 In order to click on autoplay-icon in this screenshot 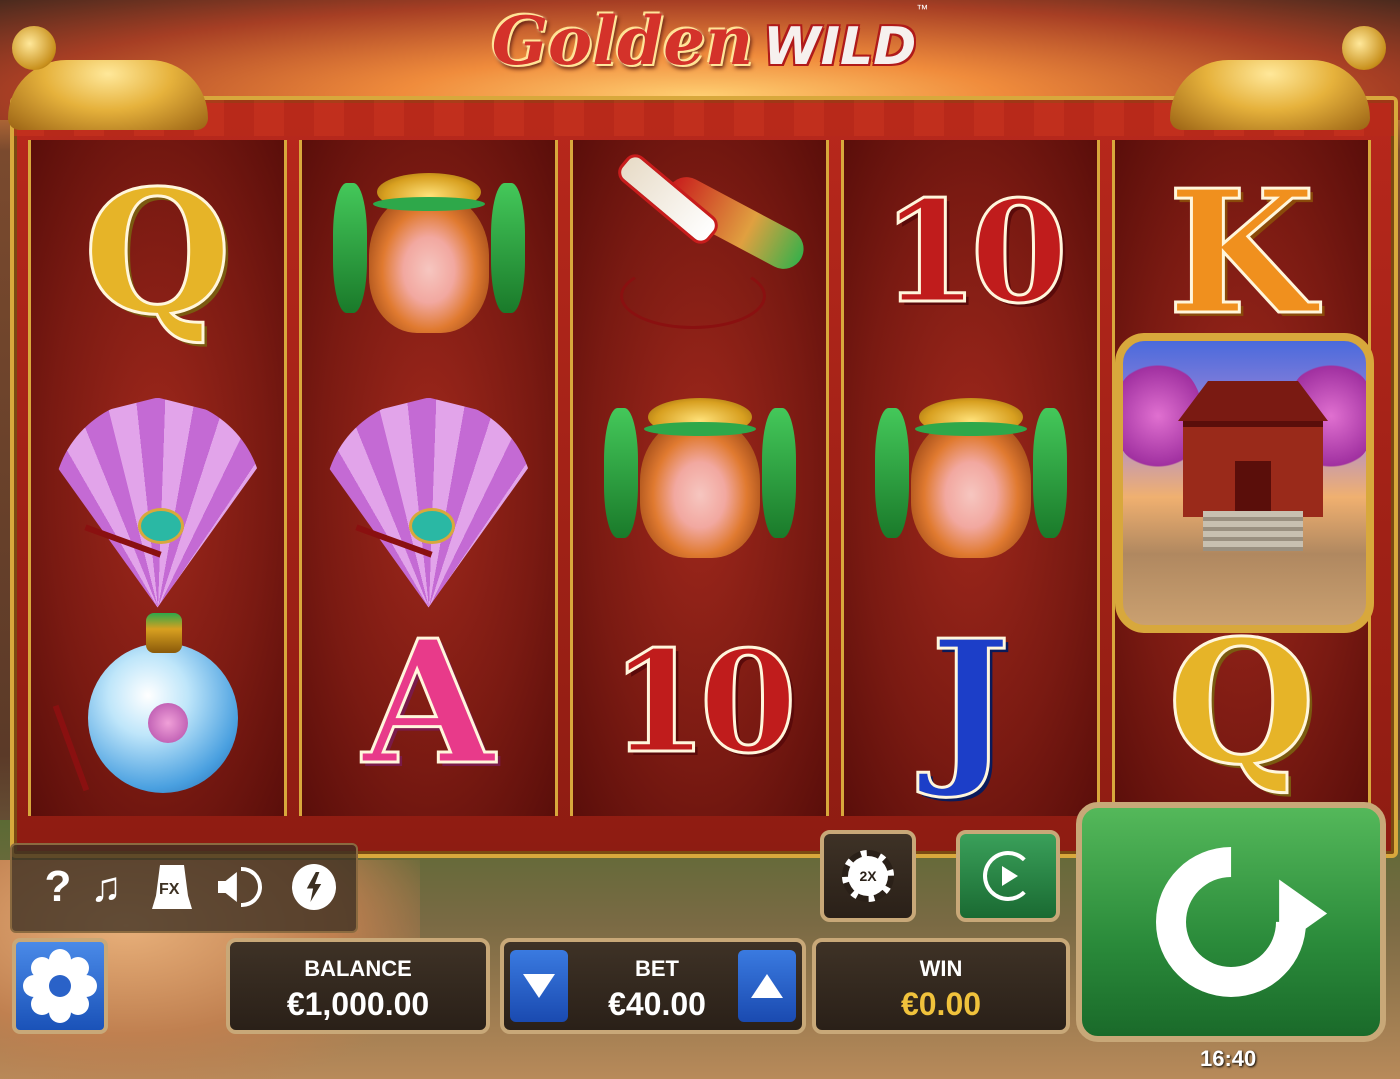, I will do `click(1008, 876)`.